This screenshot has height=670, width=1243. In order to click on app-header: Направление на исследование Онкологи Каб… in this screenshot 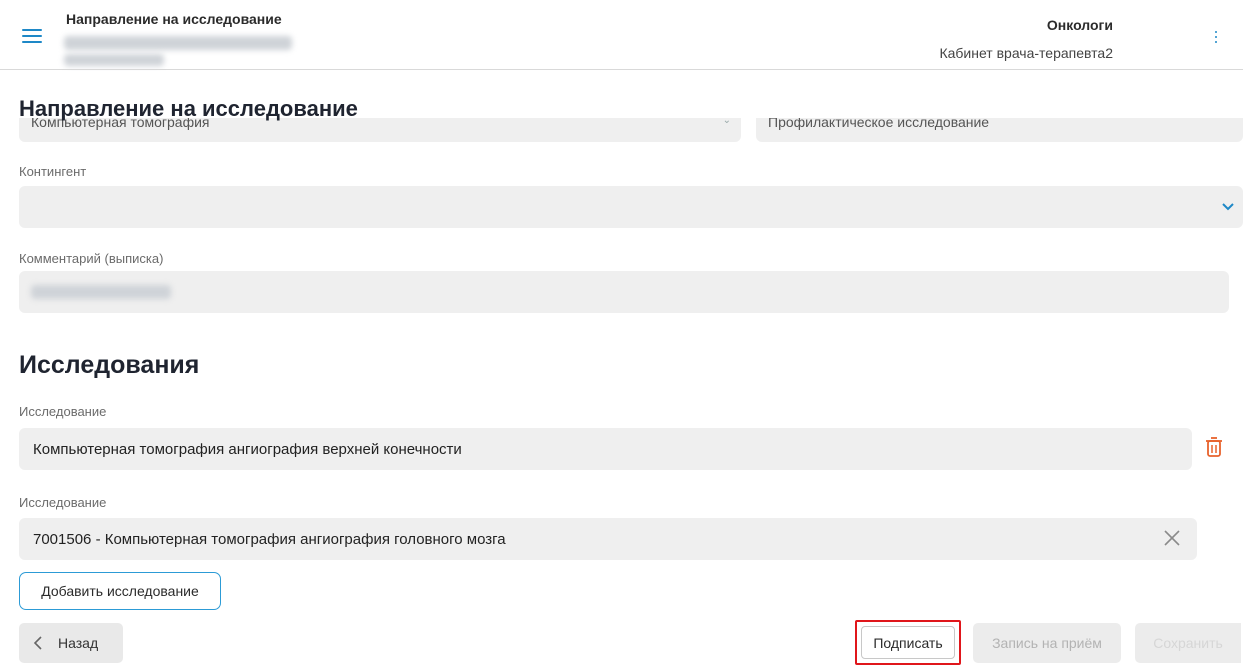, I will do `click(621, 35)`.